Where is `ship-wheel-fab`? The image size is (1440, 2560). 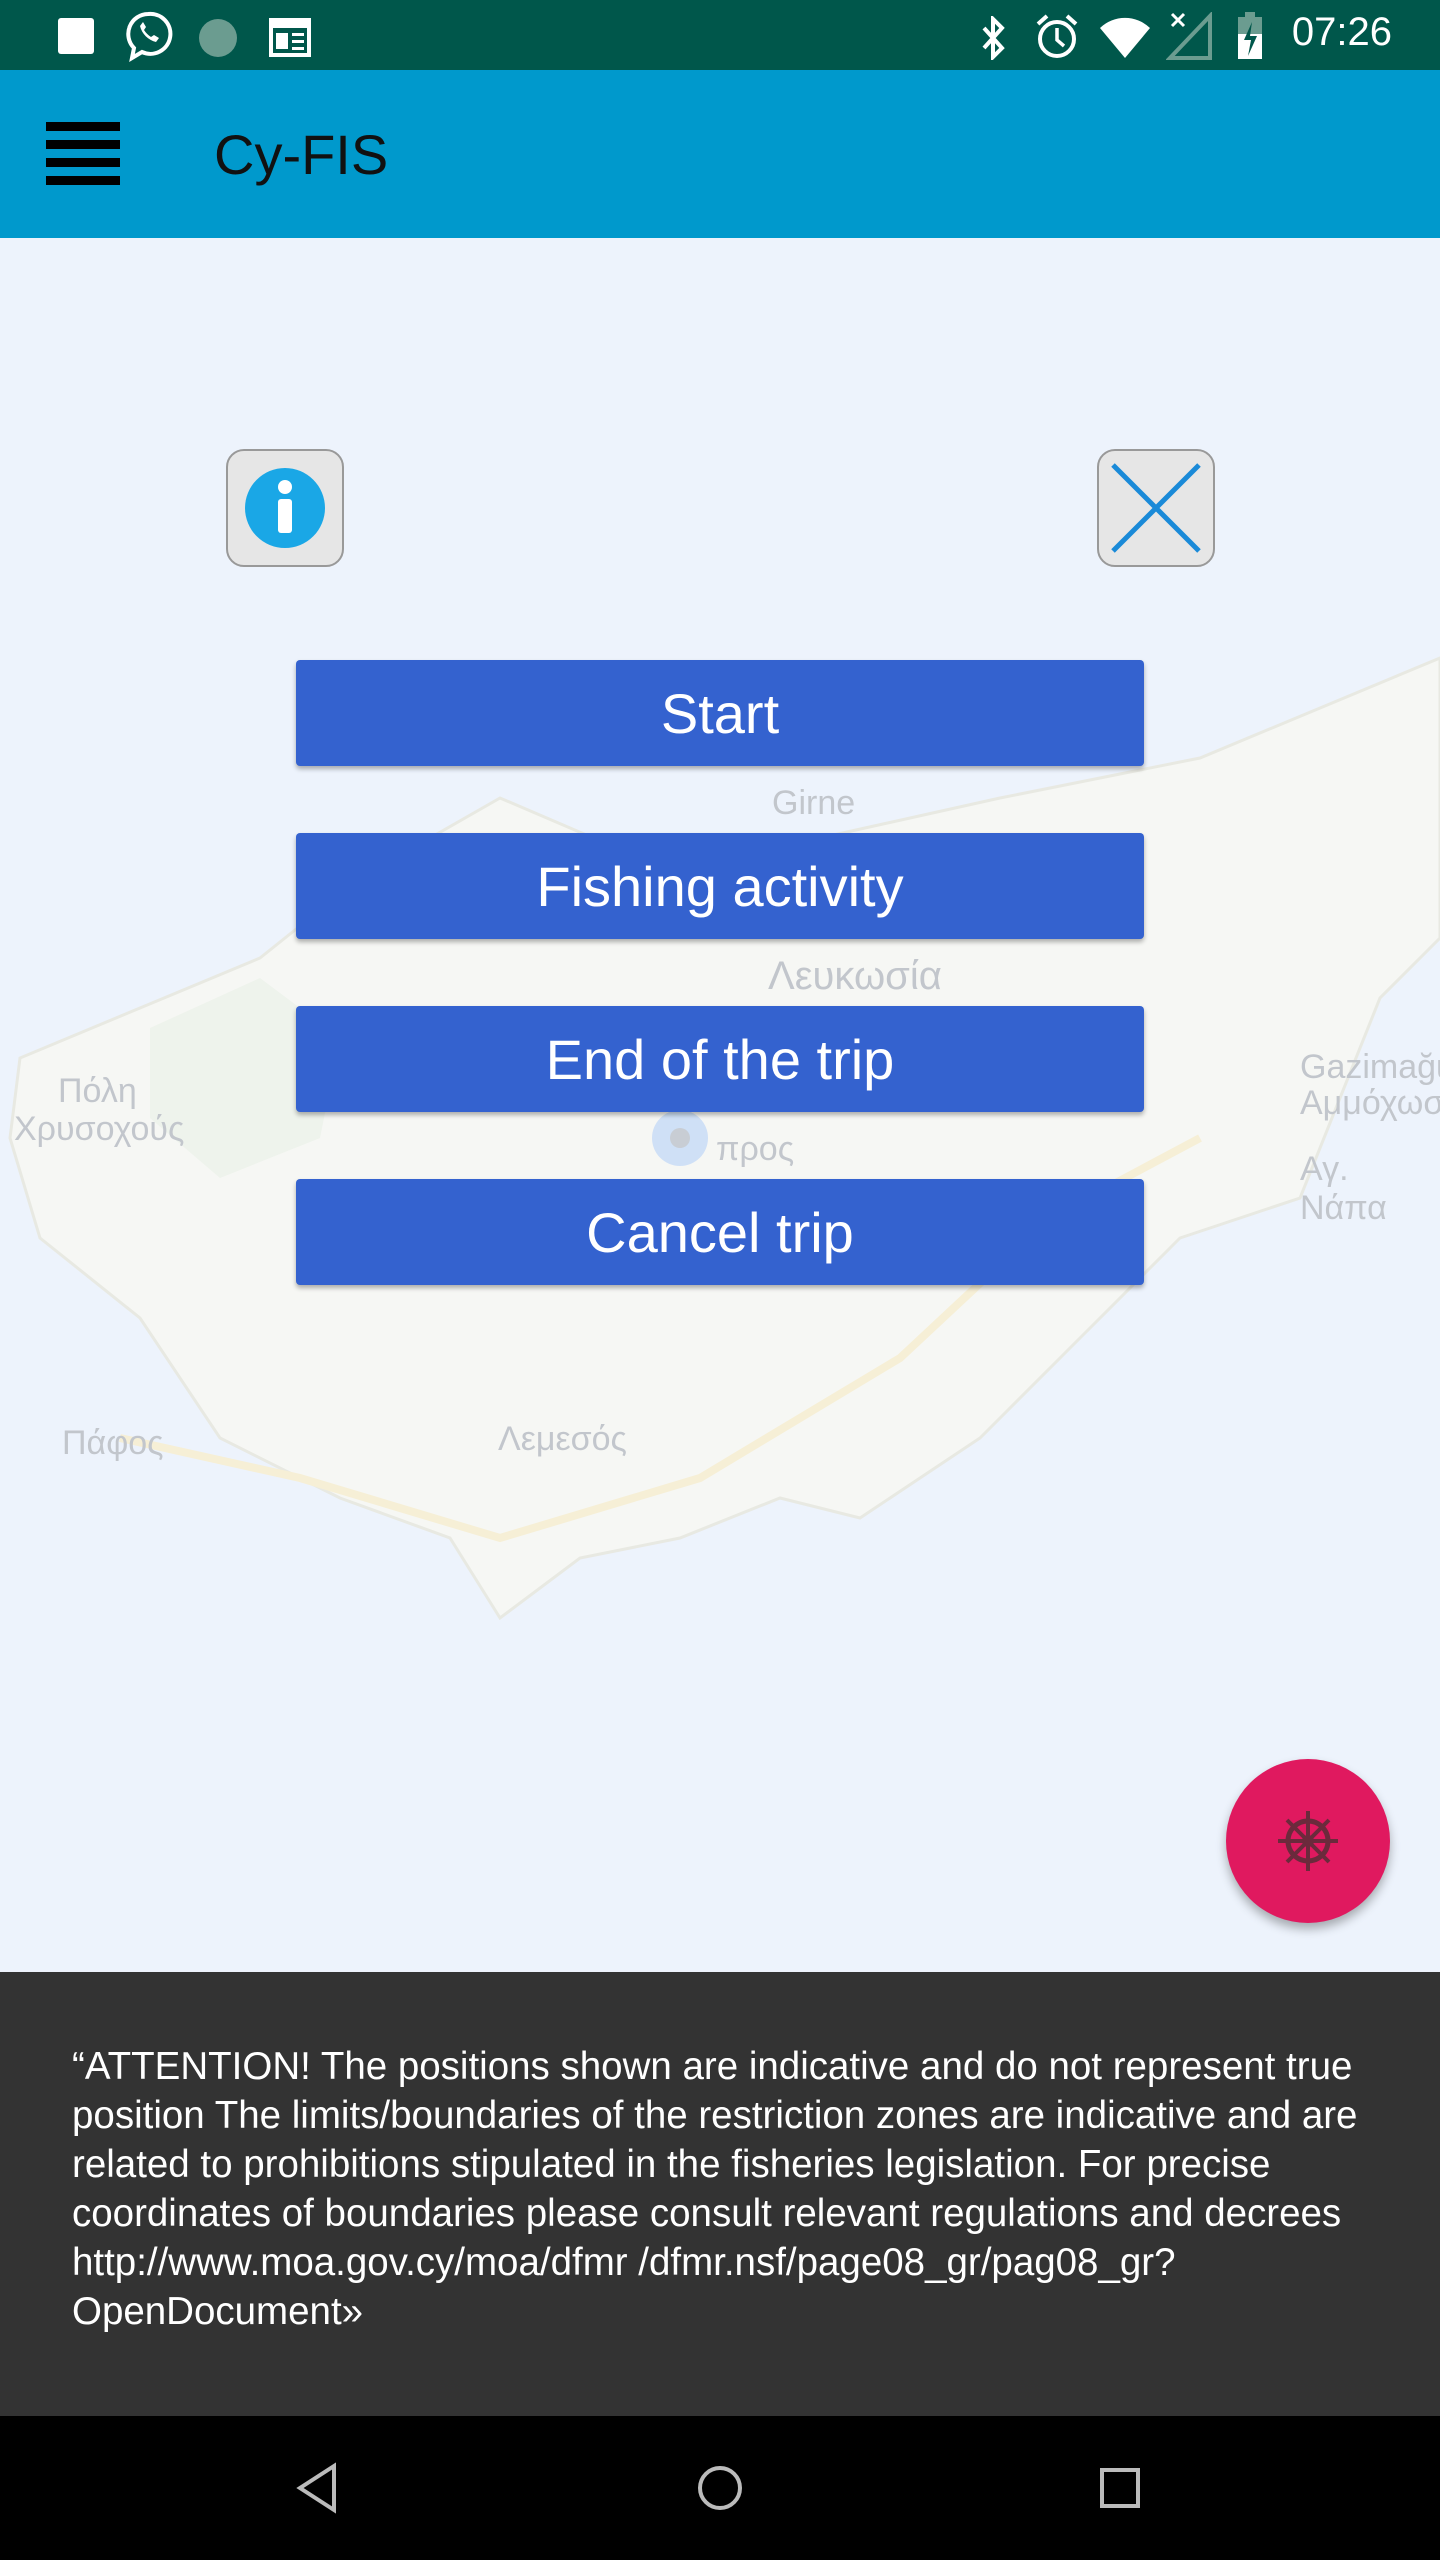
ship-wheel-fab is located at coordinates (1308, 1841).